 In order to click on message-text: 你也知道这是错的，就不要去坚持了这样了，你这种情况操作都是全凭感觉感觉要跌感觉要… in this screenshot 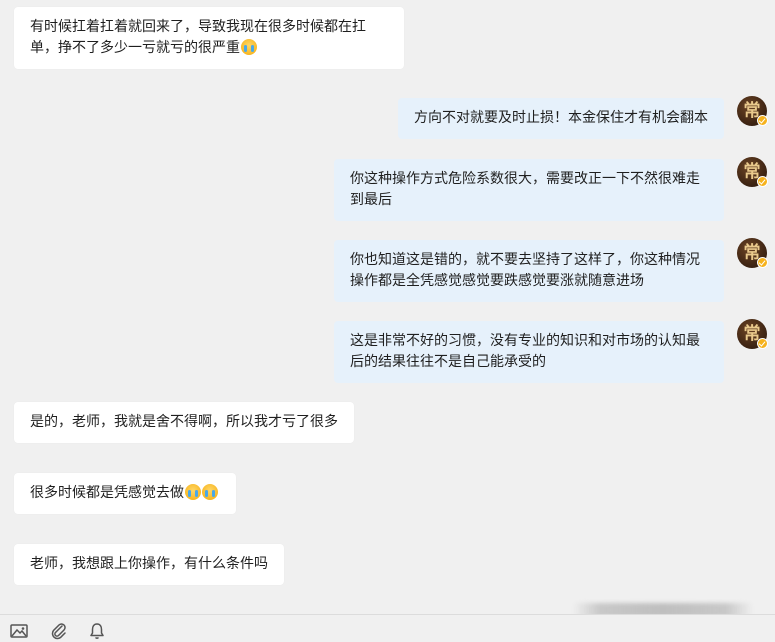, I will do `click(525, 270)`.